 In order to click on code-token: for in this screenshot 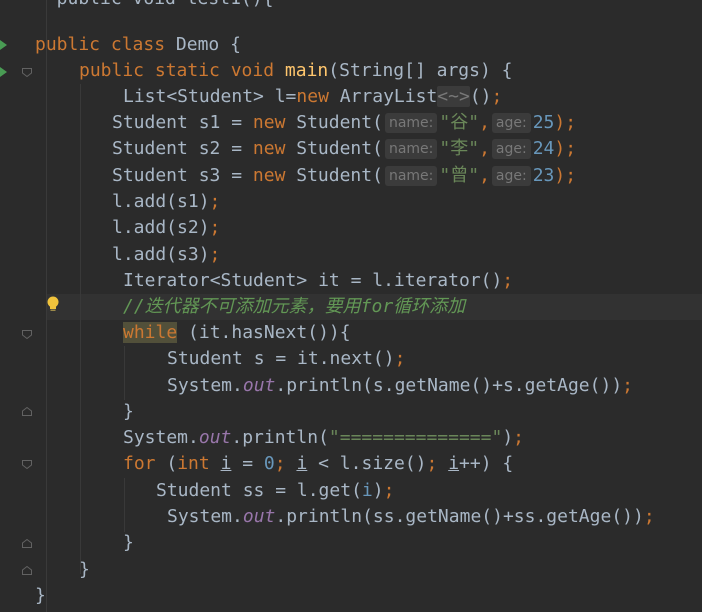, I will do `click(145, 463)`.